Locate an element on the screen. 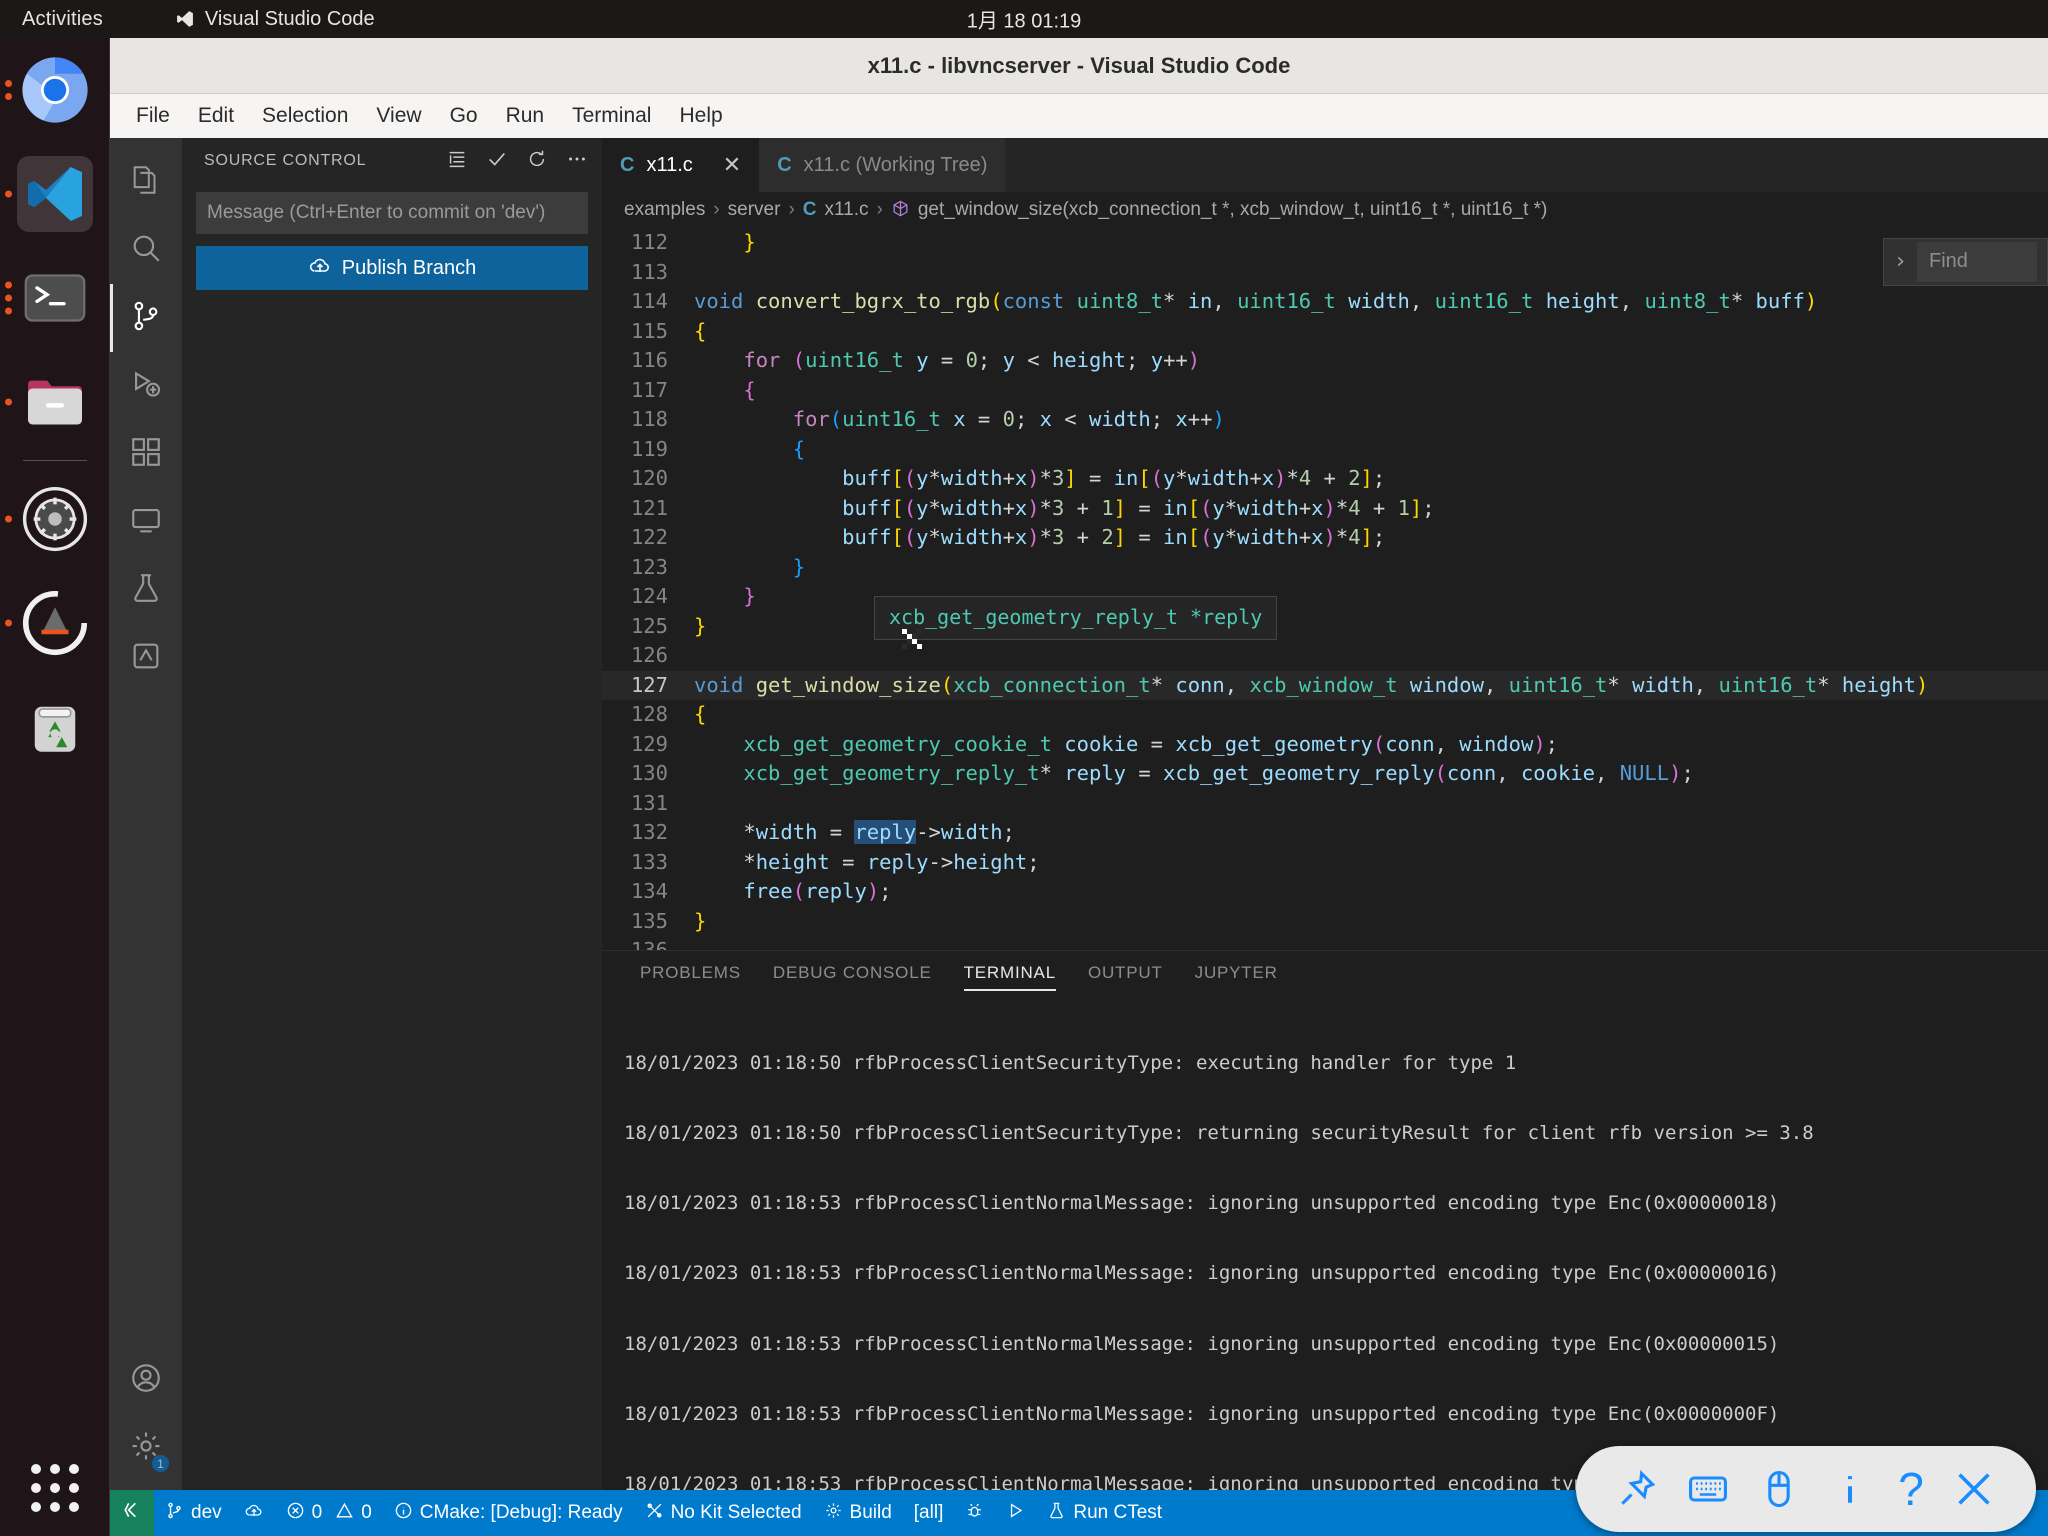  activity-bar-item-accounts is located at coordinates (146, 1380).